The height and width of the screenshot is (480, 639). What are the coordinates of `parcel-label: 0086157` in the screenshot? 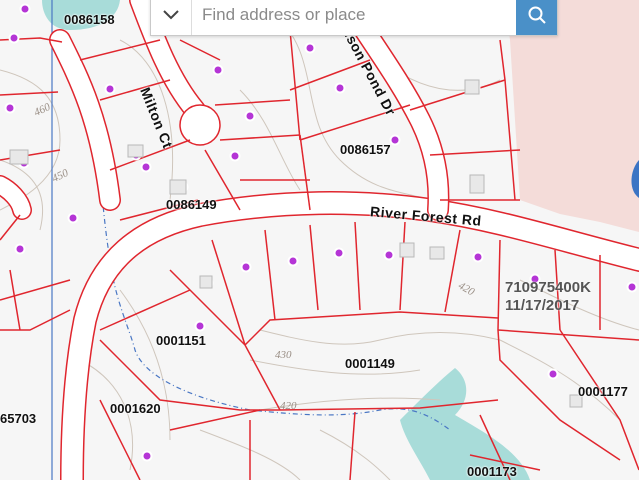 It's located at (365, 149).